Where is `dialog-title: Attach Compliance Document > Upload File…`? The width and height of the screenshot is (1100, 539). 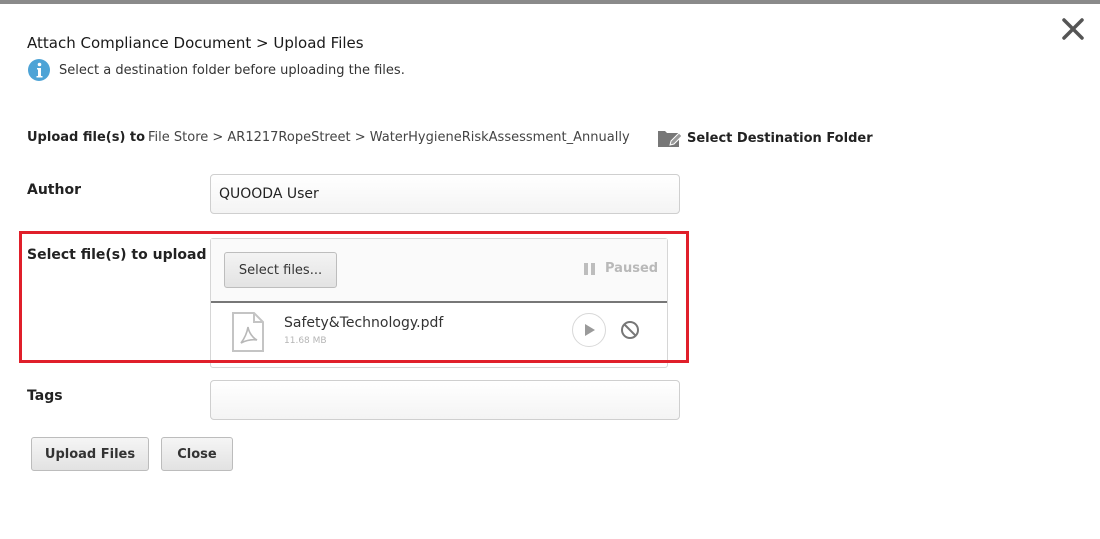 dialog-title: Attach Compliance Document > Upload File… is located at coordinates (195, 43).